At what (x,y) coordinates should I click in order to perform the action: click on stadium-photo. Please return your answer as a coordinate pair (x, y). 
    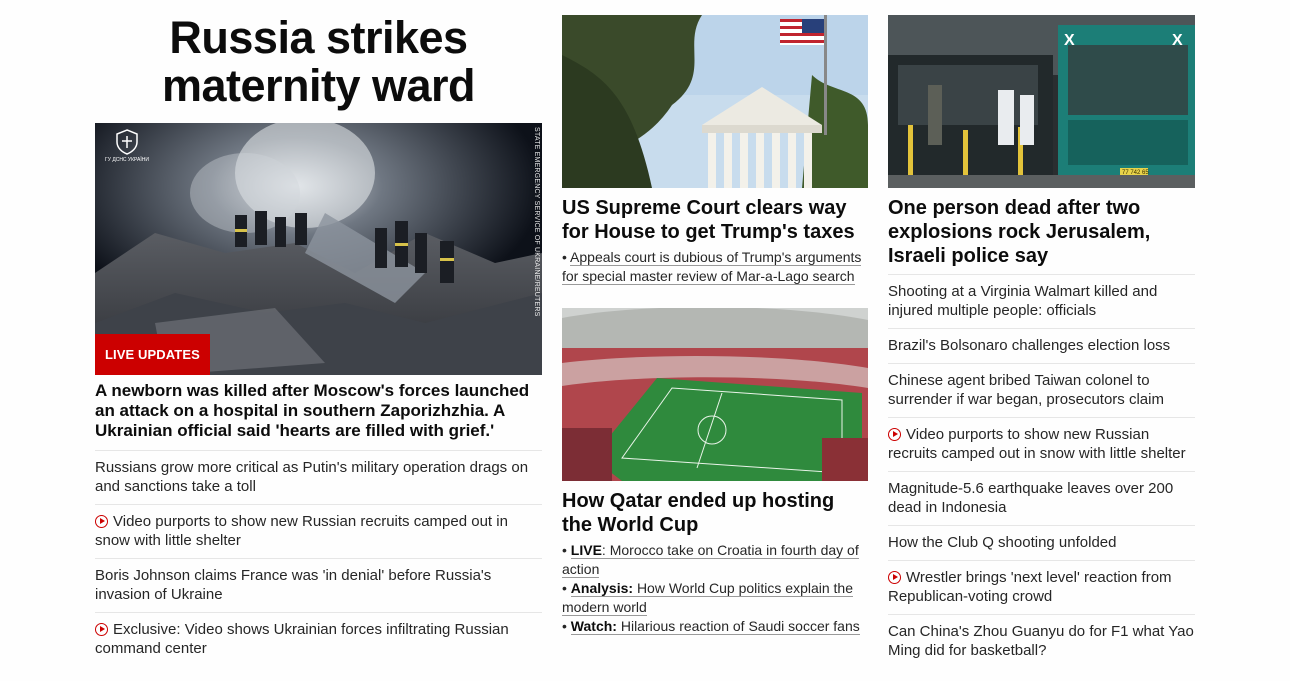
    Looking at the image, I should click on (715, 394).